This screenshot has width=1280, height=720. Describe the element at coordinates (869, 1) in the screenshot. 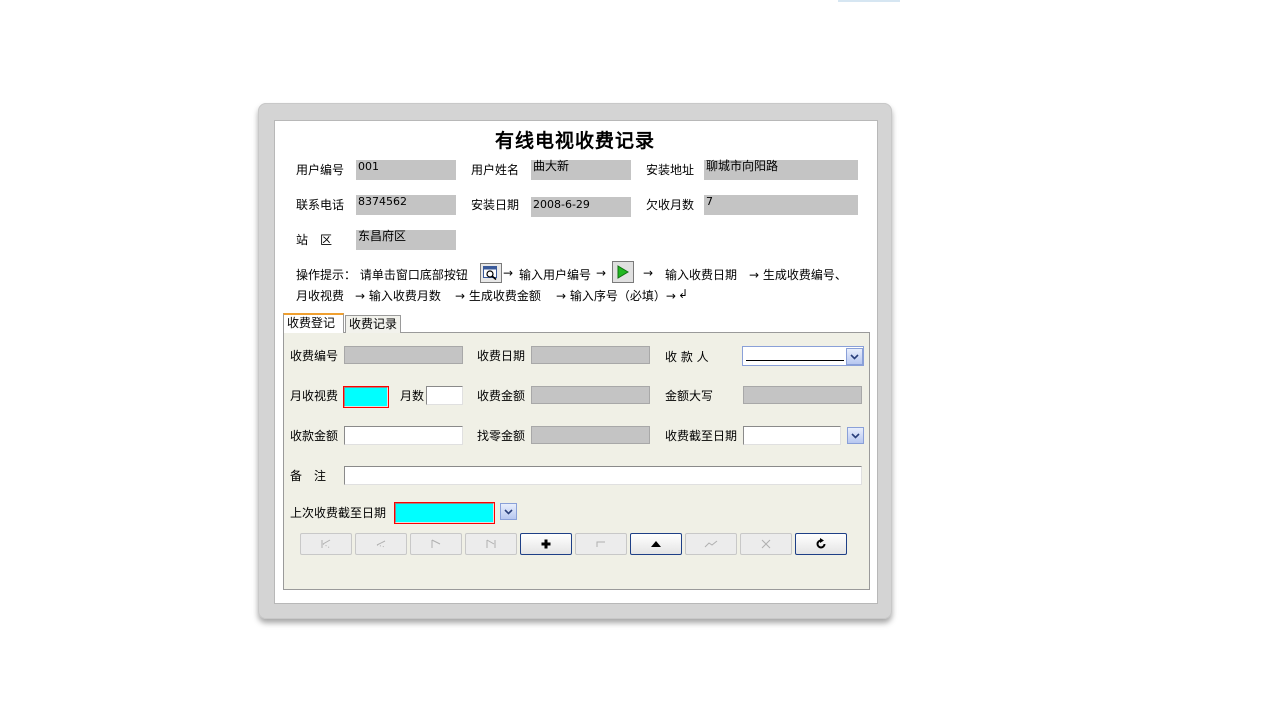

I see `top-edge-line` at that location.